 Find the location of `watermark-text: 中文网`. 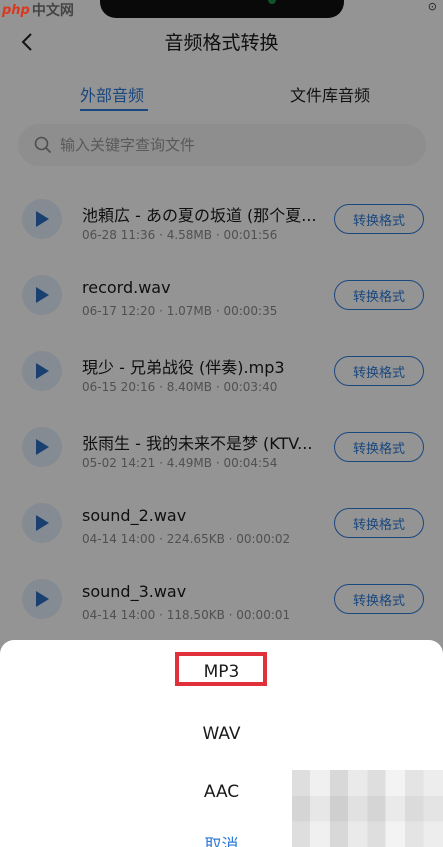

watermark-text: 中文网 is located at coordinates (52, 11).